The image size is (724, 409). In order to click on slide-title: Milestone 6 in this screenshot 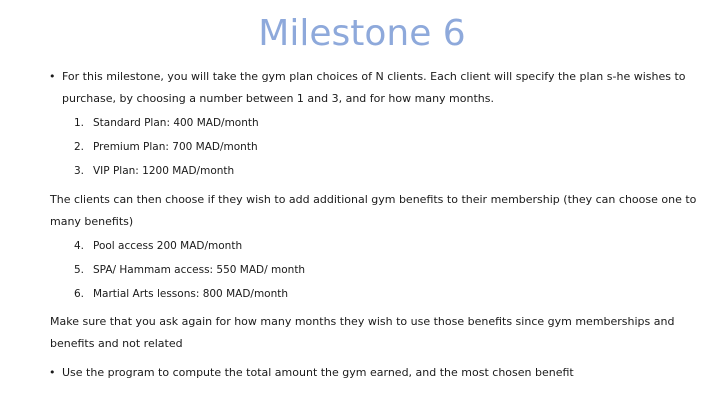, I will do `click(362, 33)`.